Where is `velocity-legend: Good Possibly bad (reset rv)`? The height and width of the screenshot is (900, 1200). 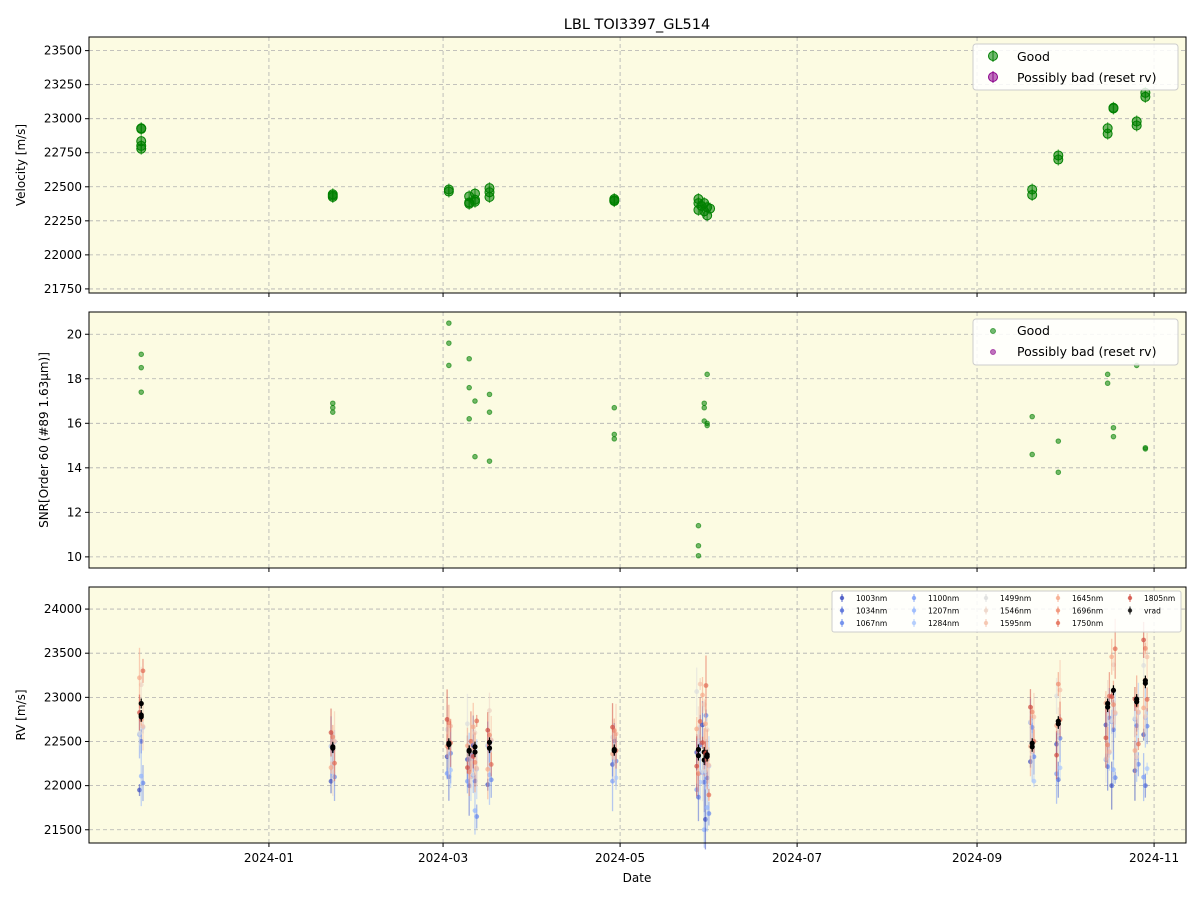 velocity-legend: Good Possibly bad (reset rv) is located at coordinates (1075, 67).